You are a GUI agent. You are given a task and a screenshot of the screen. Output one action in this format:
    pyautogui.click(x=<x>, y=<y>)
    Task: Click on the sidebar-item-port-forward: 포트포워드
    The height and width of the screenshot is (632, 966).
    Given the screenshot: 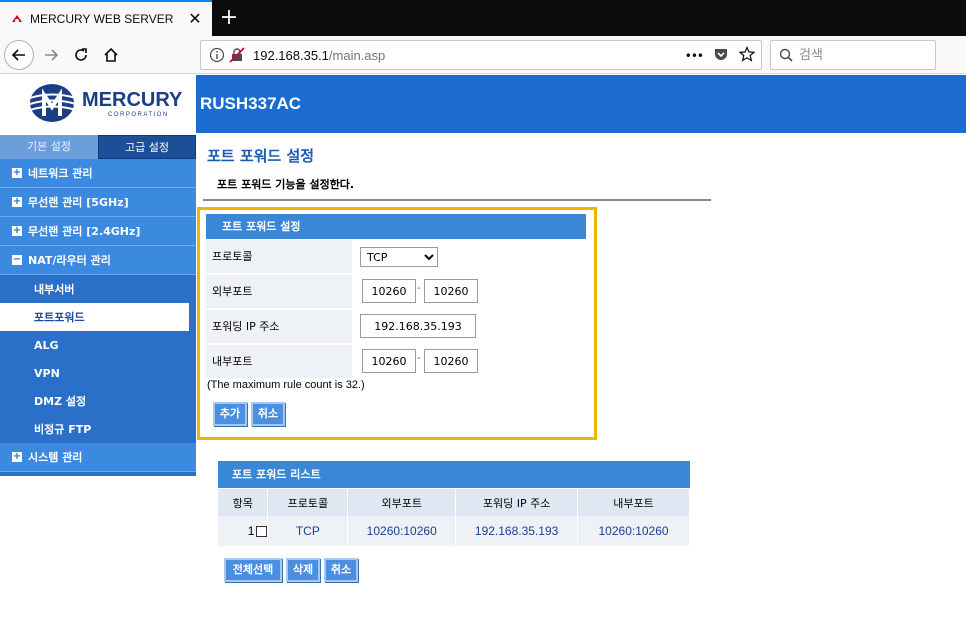 What is the action you would take?
    pyautogui.click(x=94, y=317)
    